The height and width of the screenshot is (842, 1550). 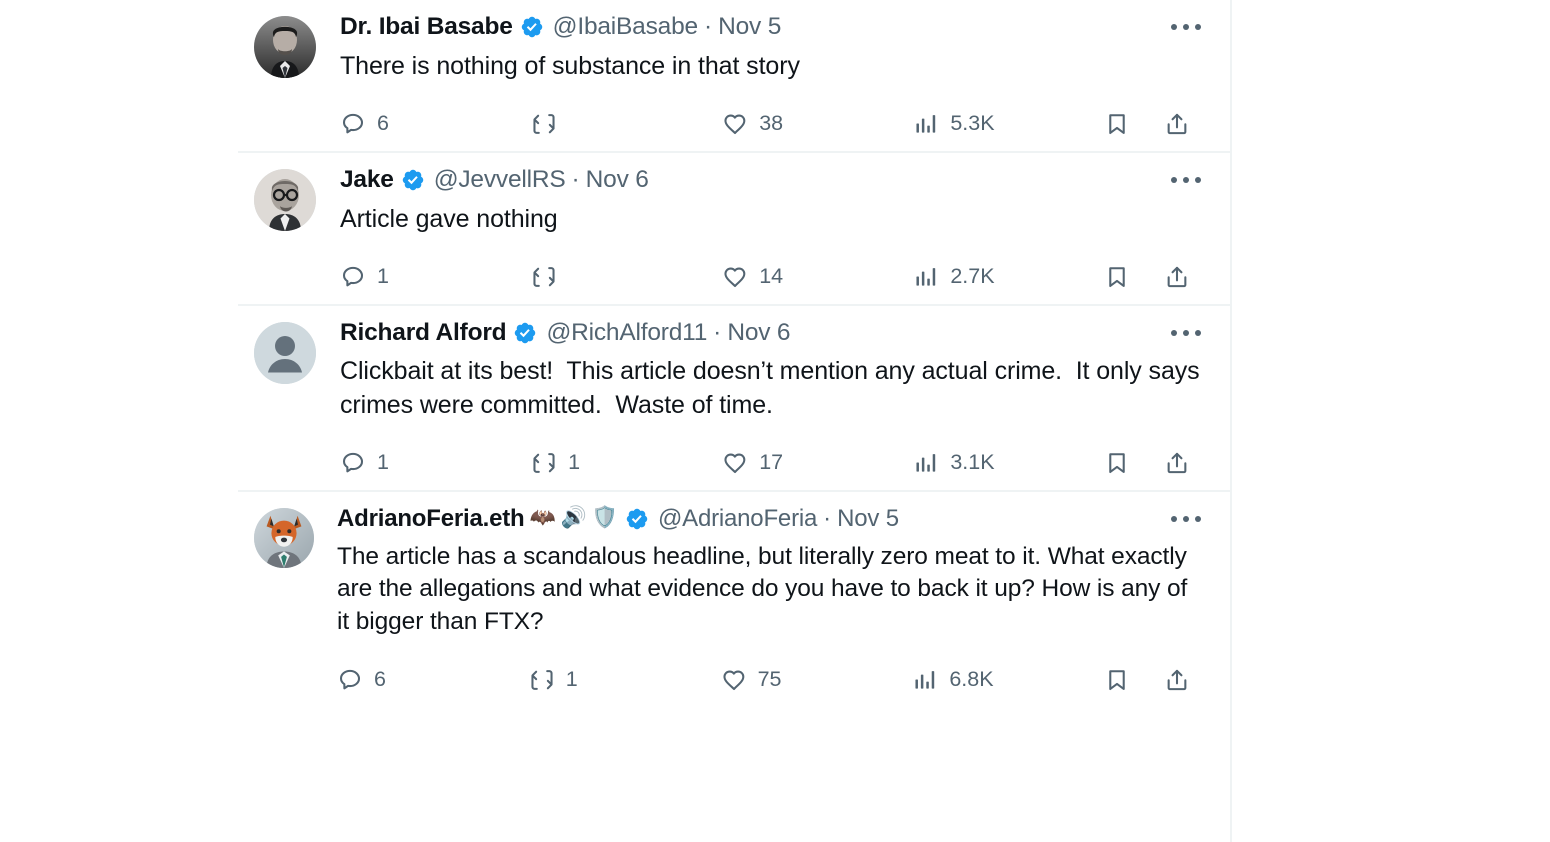 I want to click on author-handle: @AdrianoFeria, so click(x=737, y=519).